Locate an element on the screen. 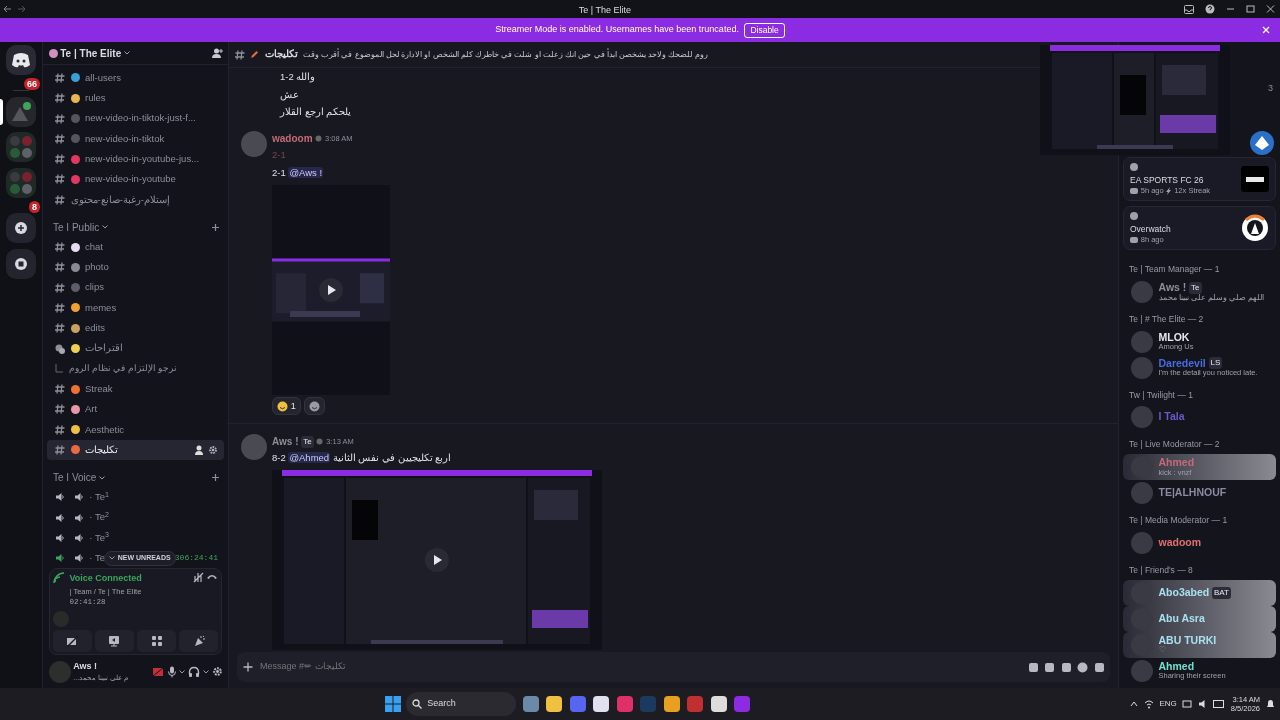  message-input: Message #✏ تكليجات is located at coordinates (640, 667).